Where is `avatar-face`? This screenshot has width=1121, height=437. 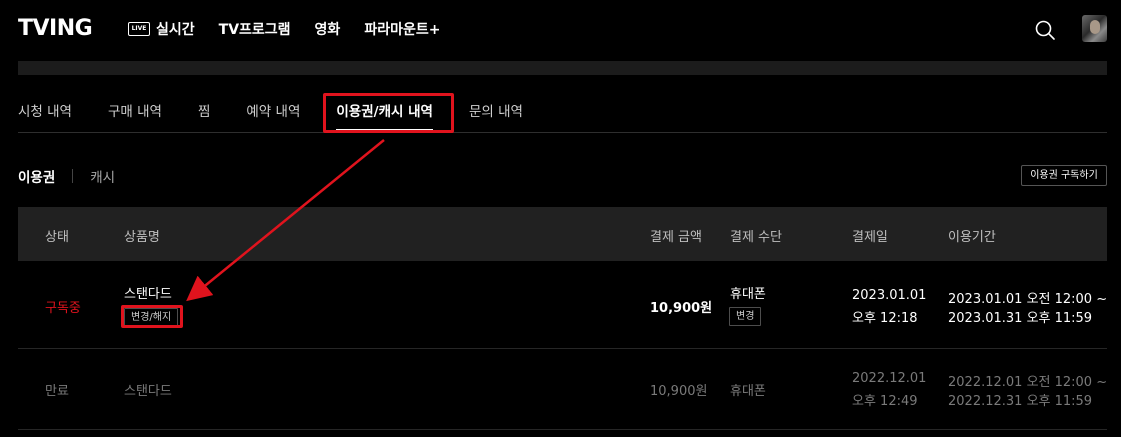 avatar-face is located at coordinates (1095, 27).